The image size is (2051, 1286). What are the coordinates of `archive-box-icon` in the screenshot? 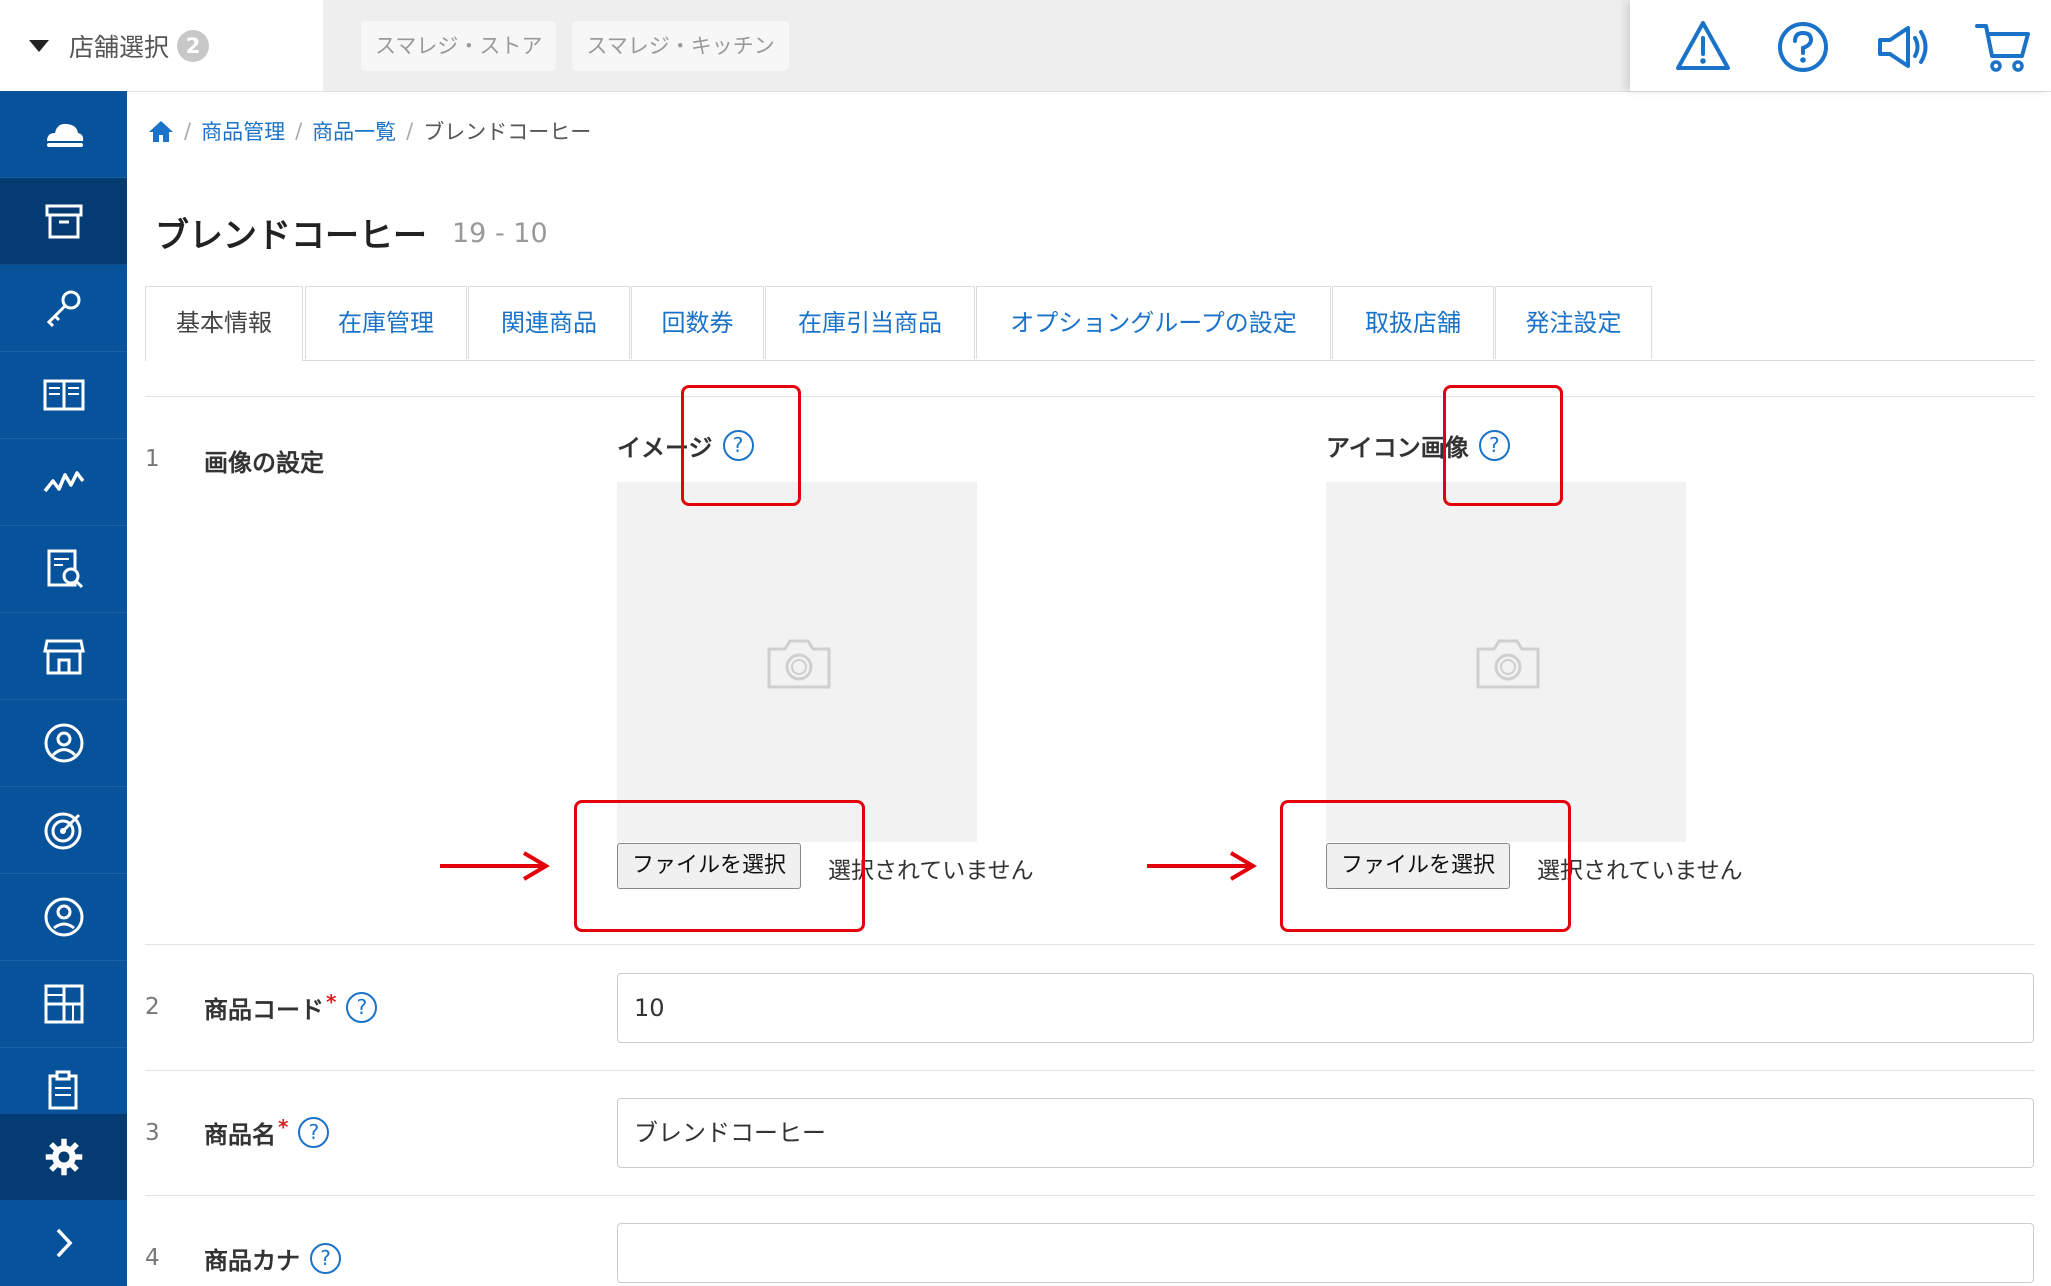 It's located at (63, 221).